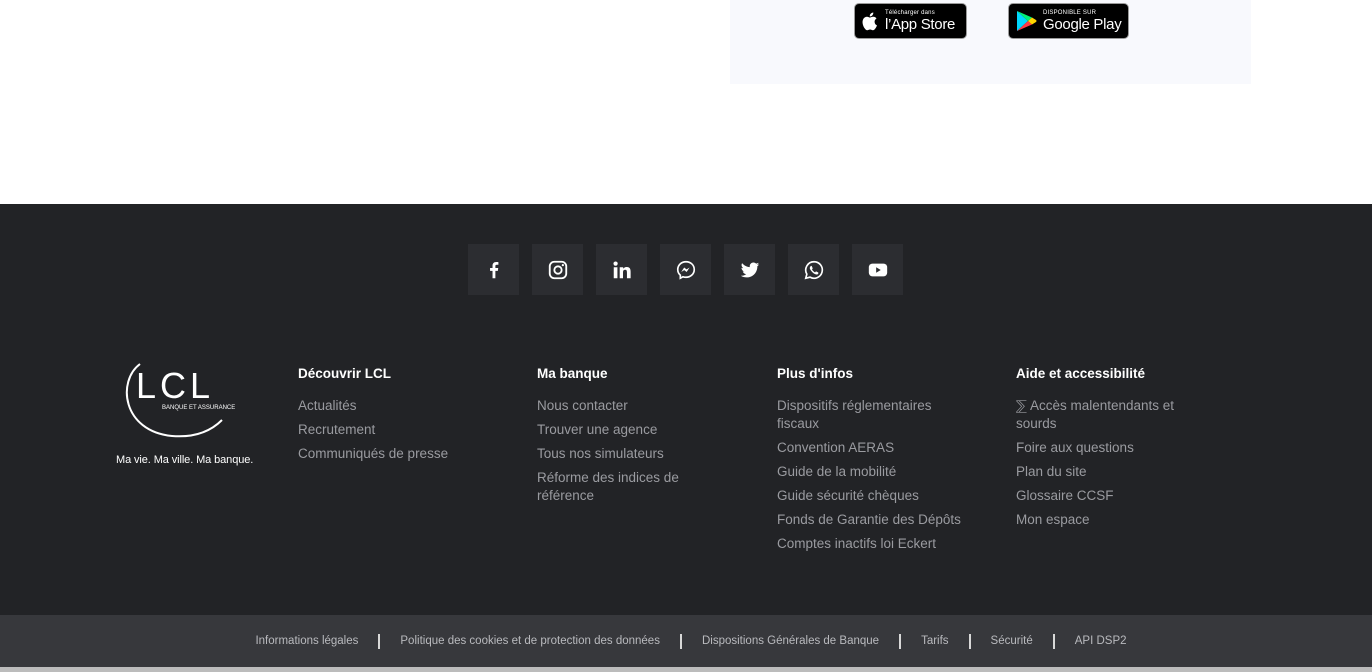 The image size is (1372, 672). I want to click on whatsapp-icon, so click(813, 269).